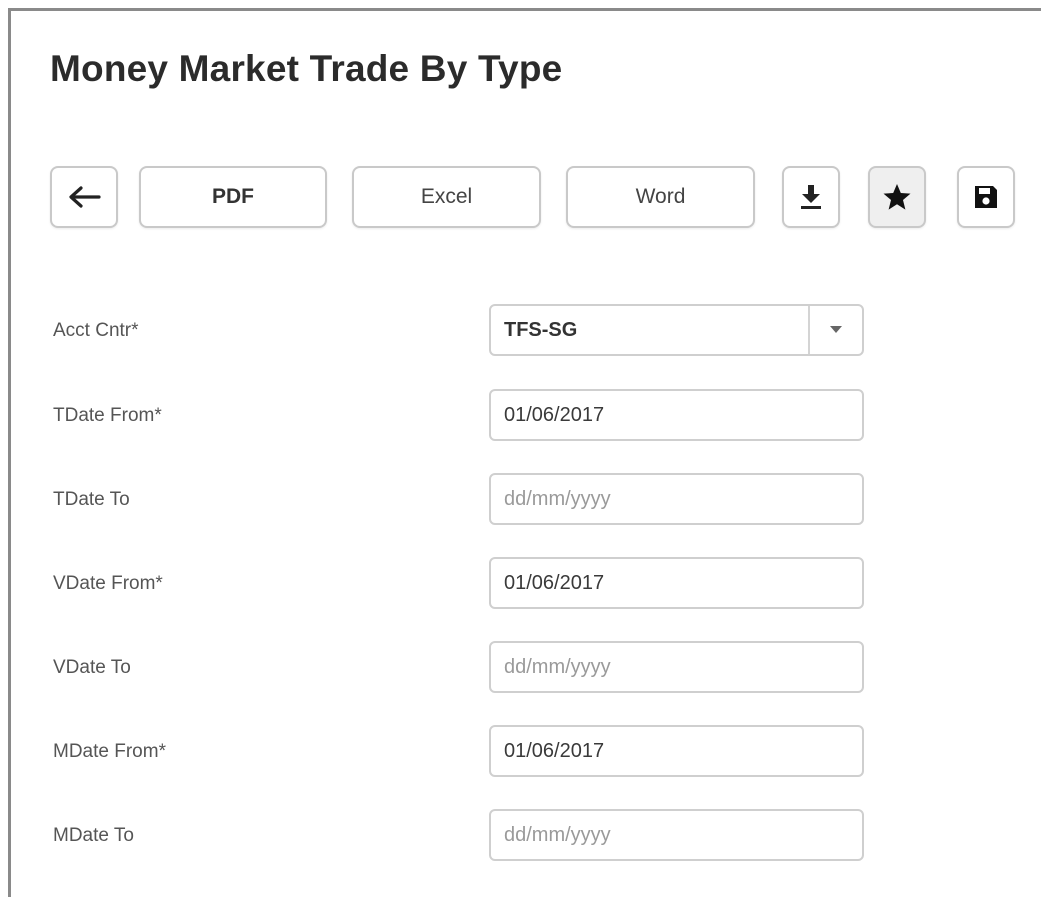 Image resolution: width=1041 pixels, height=897 pixels. What do you see at coordinates (463, 331) in the screenshot?
I see `form-row-acct-cntr: Acct Cntr* TFS-SG` at bounding box center [463, 331].